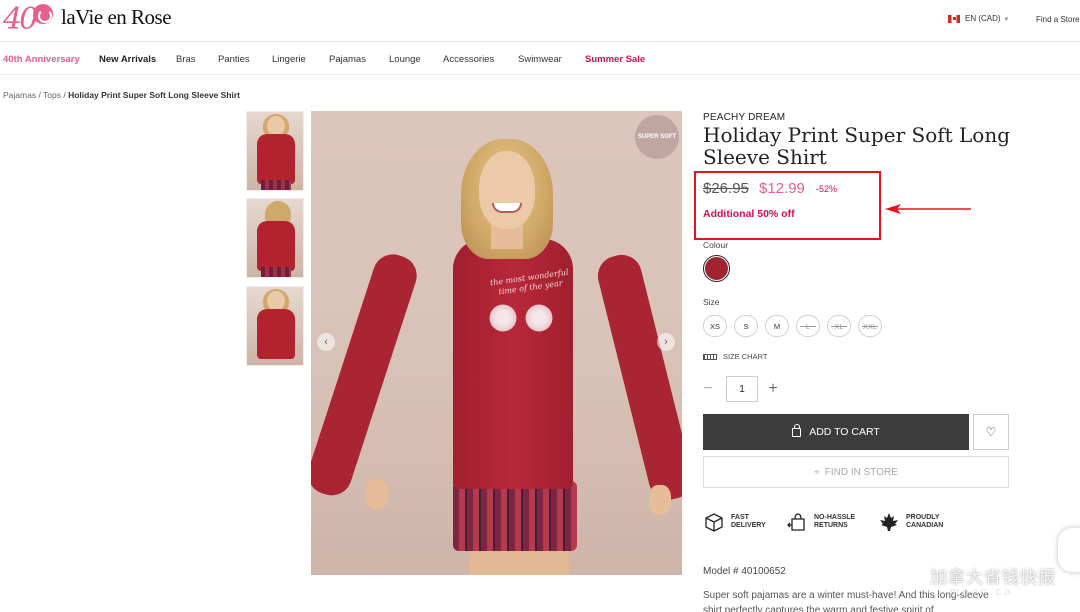  What do you see at coordinates (744, 571) in the screenshot?
I see `model-number: Model # 40100652` at bounding box center [744, 571].